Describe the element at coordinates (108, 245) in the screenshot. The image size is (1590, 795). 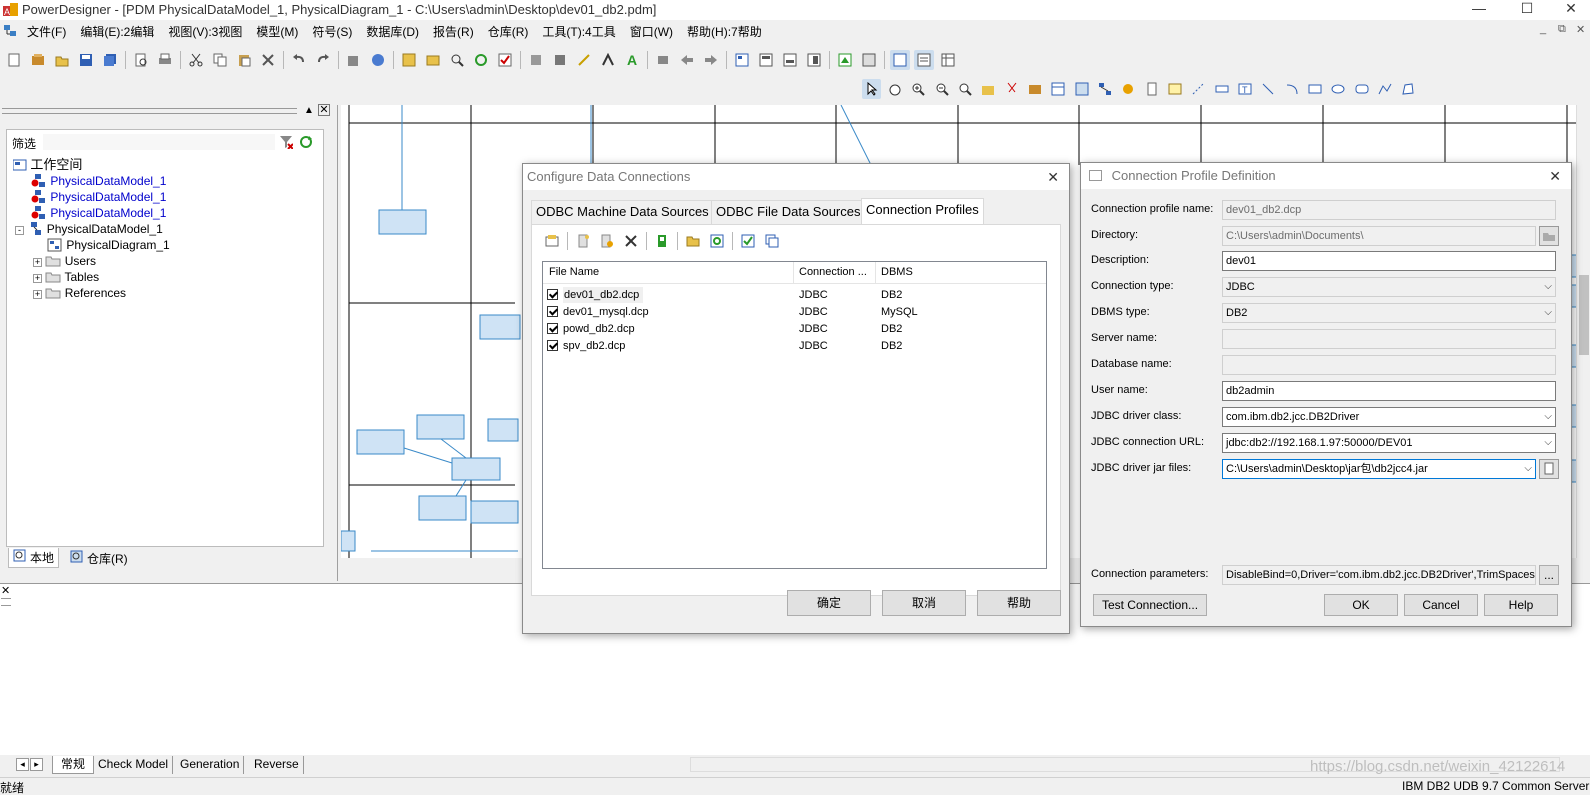
I see `tree-item-diagram: PhysicalDiagram_1` at that location.